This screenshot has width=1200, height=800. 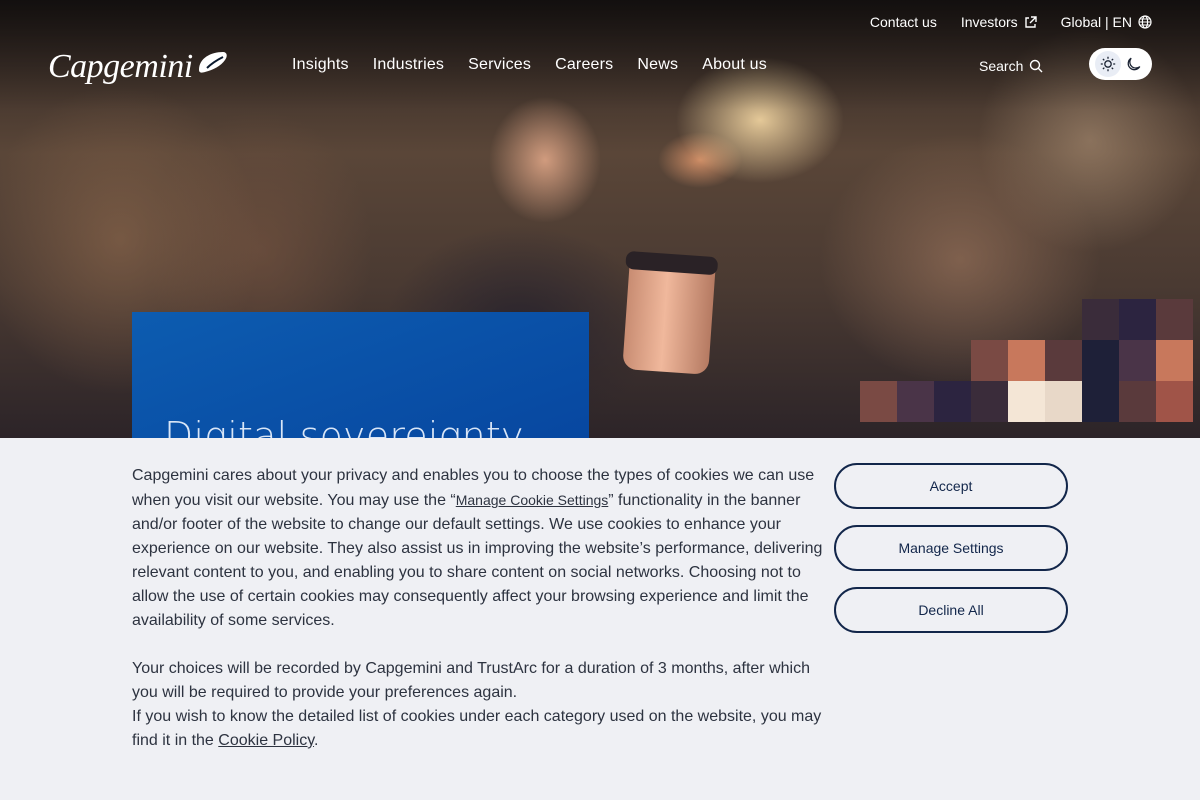 I want to click on external-link-icon, so click(x=1030, y=21).